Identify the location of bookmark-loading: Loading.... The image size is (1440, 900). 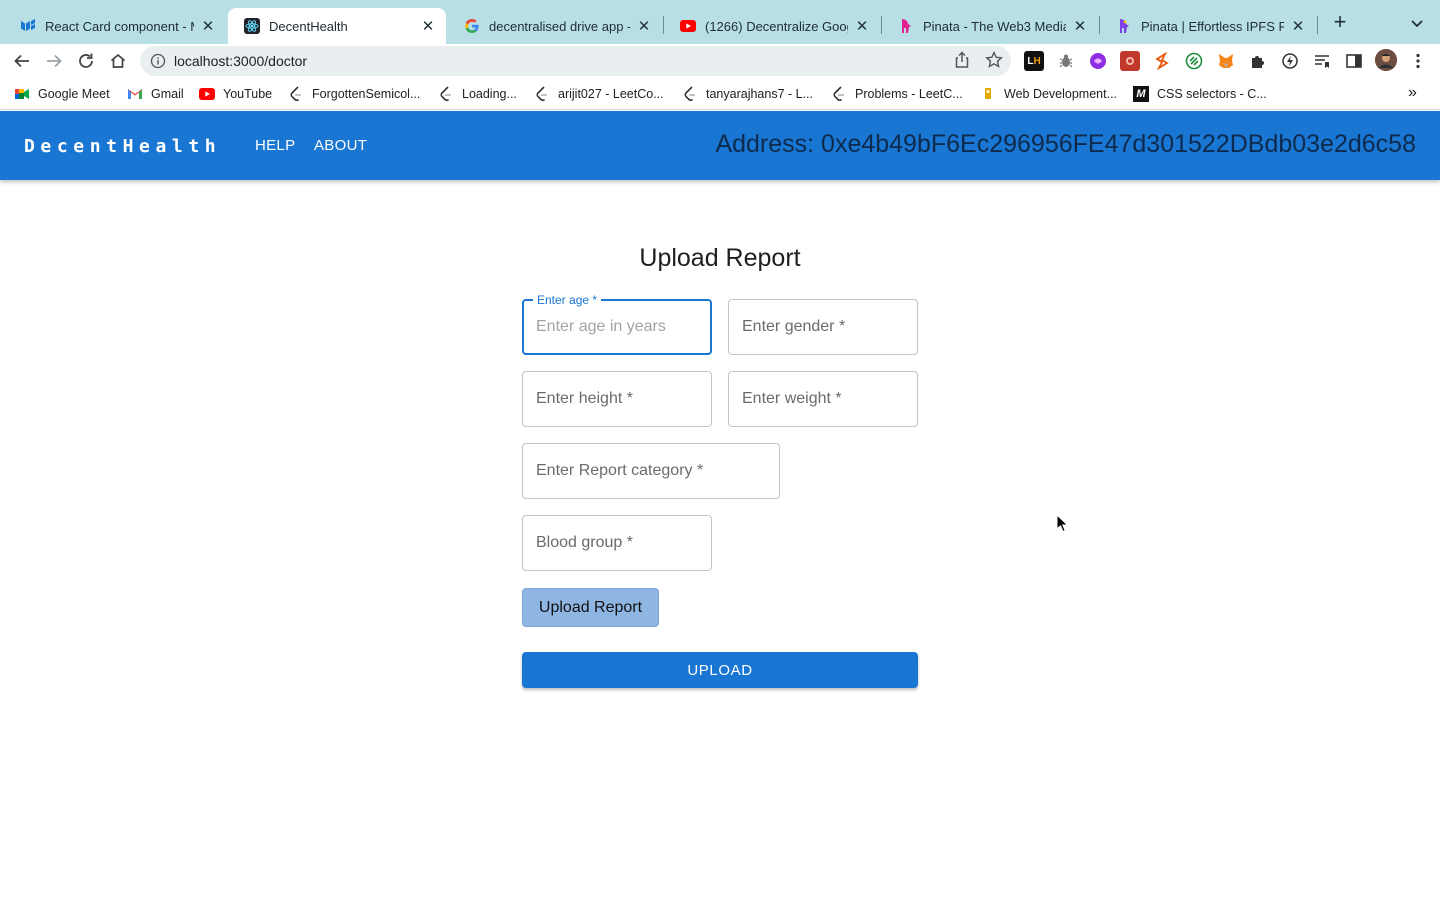
(477, 94).